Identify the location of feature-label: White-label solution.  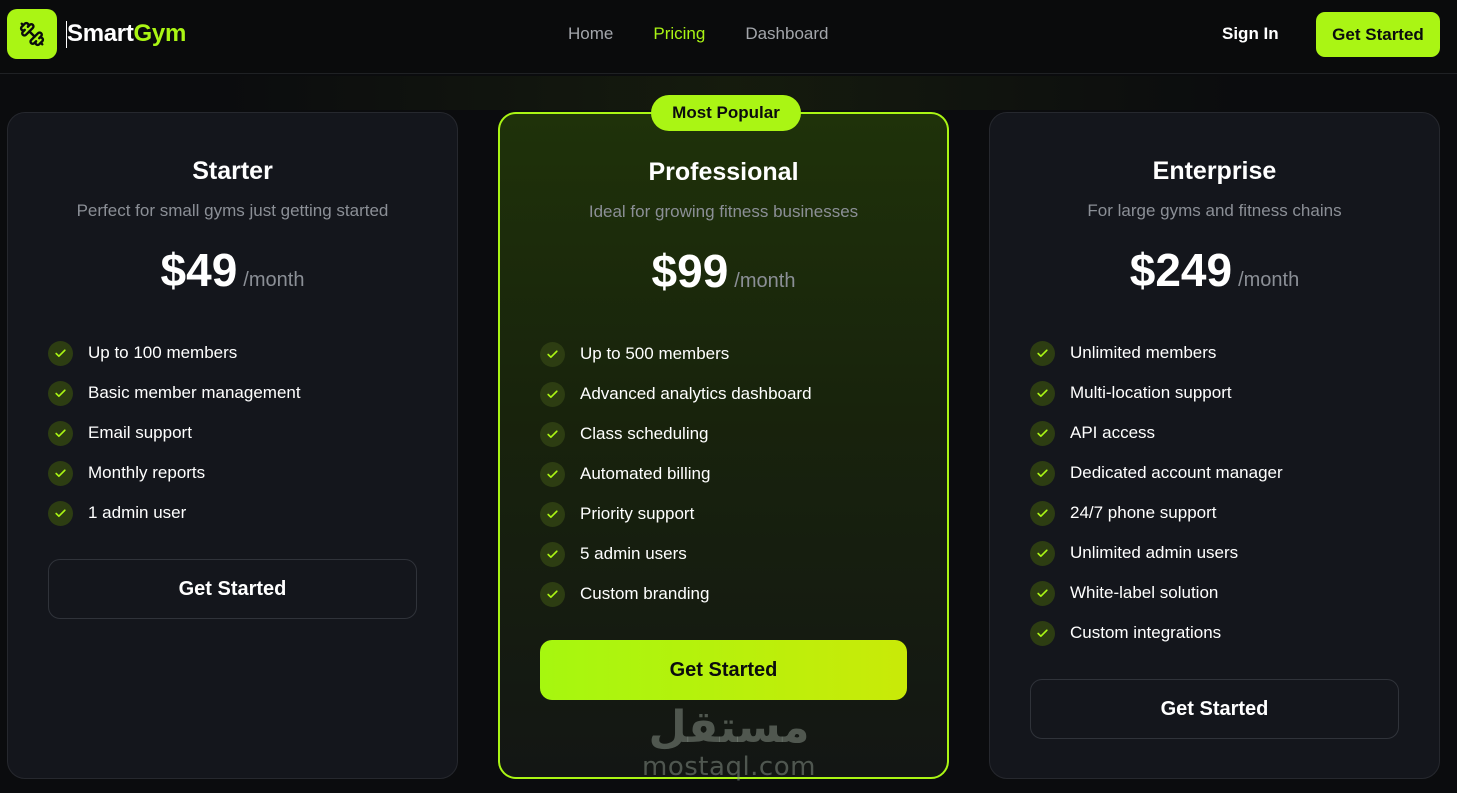
(1144, 592).